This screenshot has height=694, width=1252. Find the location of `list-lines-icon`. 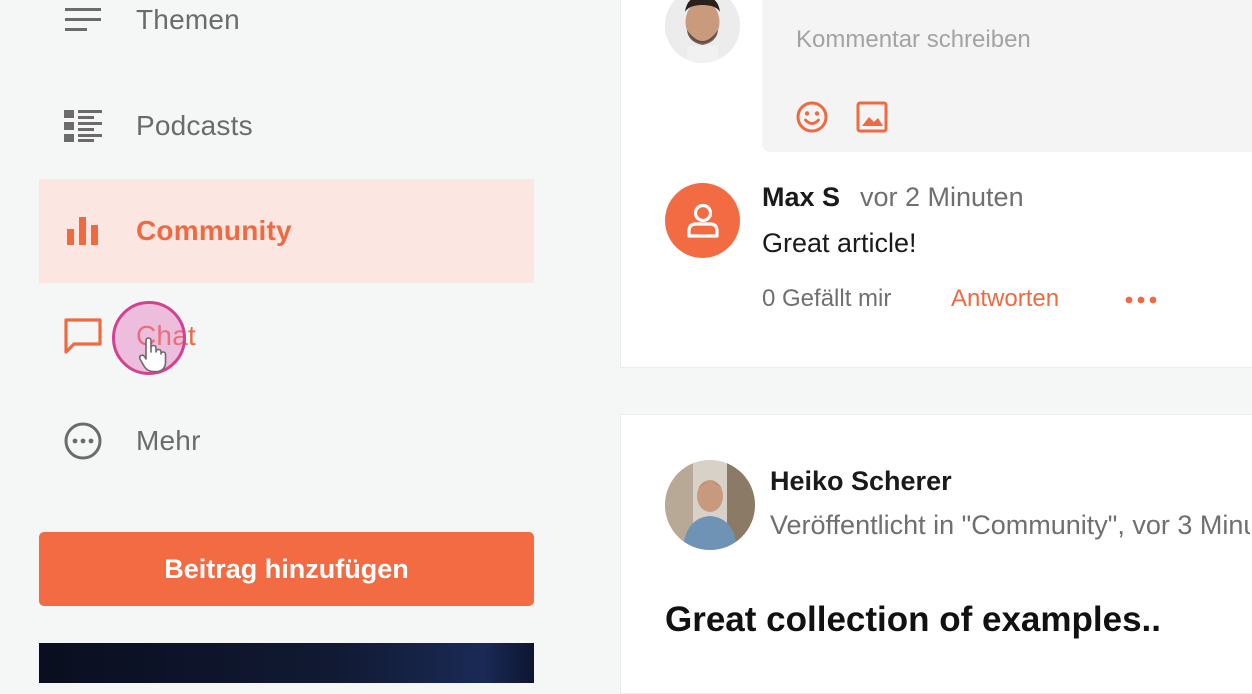

list-lines-icon is located at coordinates (83, 21).